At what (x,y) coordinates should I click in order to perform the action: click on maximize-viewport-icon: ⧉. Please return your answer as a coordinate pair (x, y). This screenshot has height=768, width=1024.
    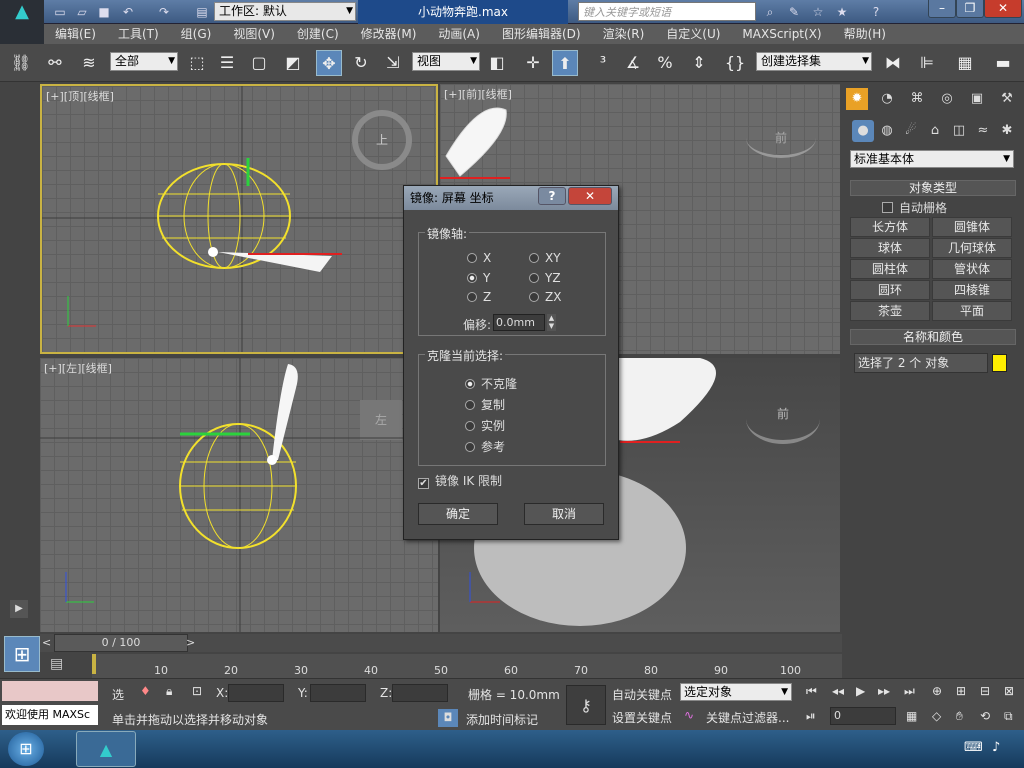
    Looking at the image, I should click on (1008, 716).